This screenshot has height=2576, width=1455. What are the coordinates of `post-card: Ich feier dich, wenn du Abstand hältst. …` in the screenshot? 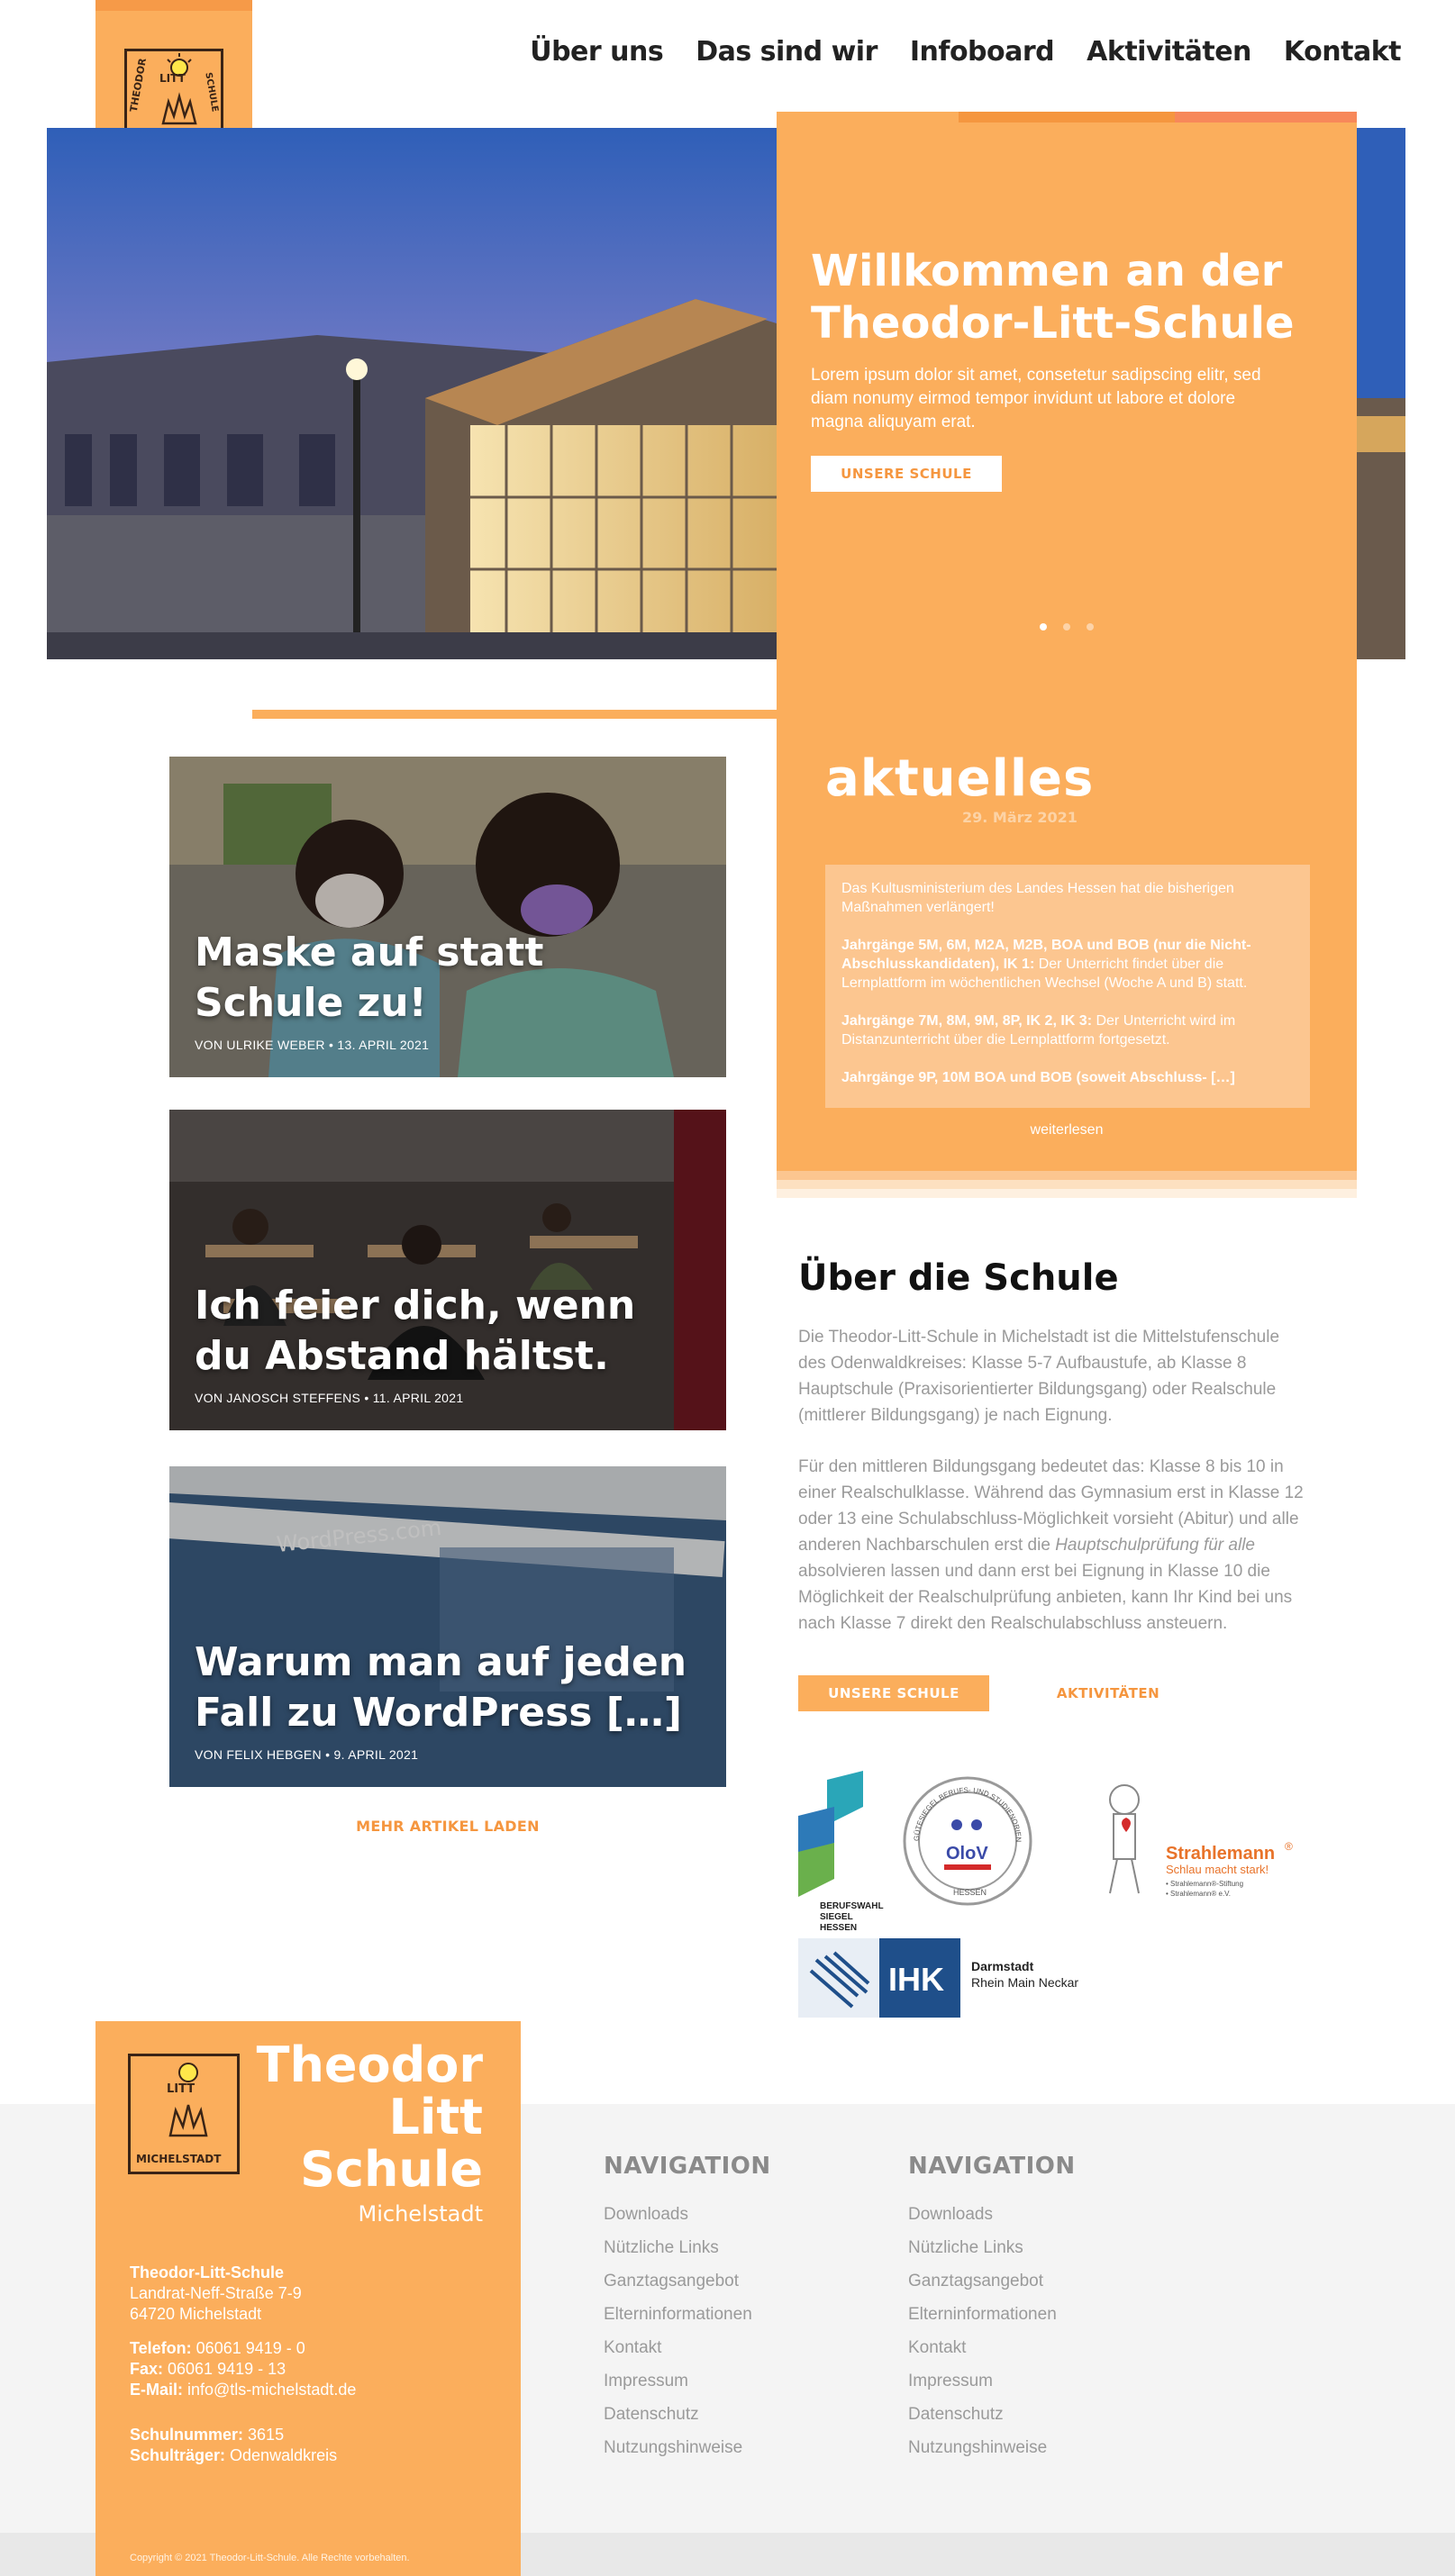 It's located at (447, 1270).